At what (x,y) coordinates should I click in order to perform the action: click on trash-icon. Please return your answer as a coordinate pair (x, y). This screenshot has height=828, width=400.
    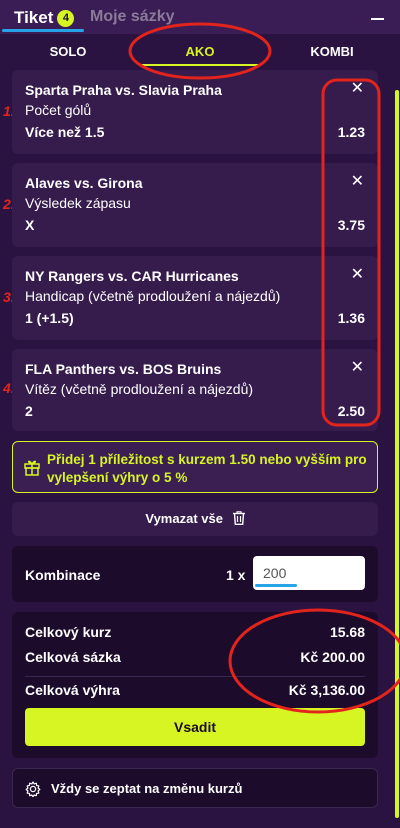
    Looking at the image, I should click on (238, 518).